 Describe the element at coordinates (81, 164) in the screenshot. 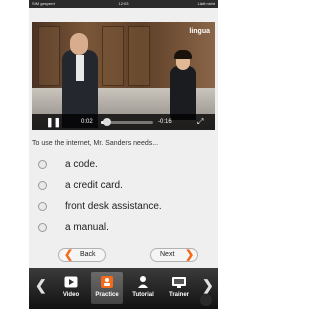

I see `answer-label: a code.` at that location.